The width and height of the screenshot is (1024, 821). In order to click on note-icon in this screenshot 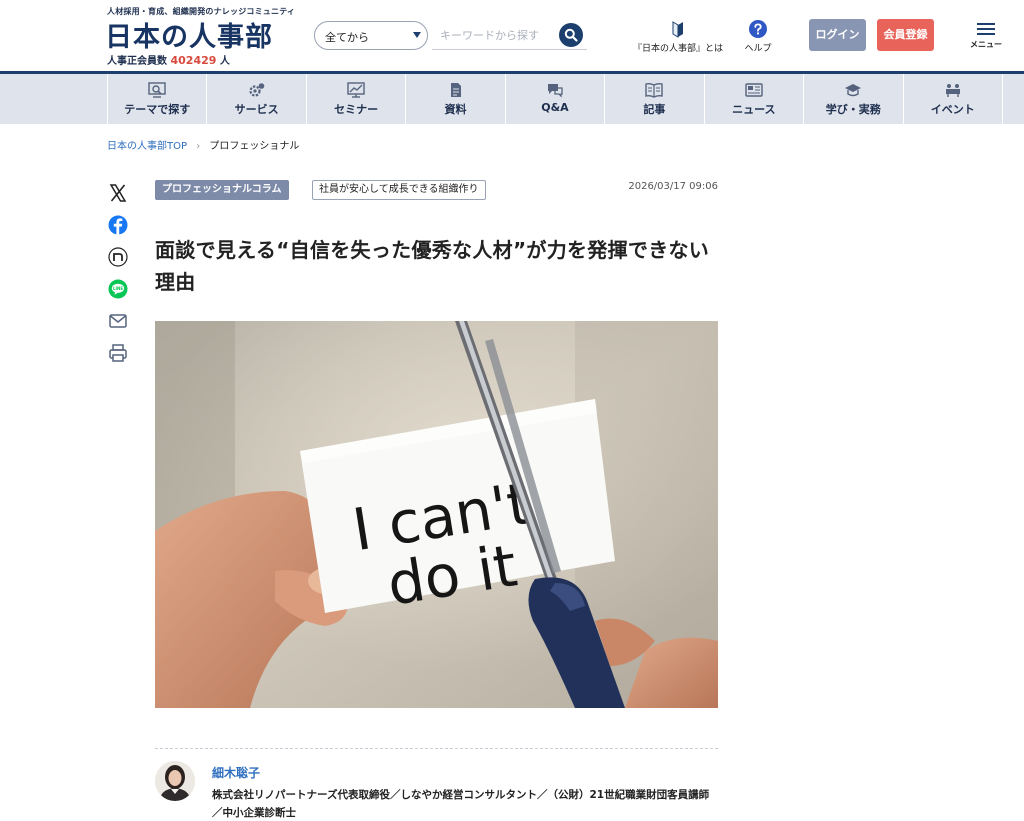, I will do `click(118, 257)`.